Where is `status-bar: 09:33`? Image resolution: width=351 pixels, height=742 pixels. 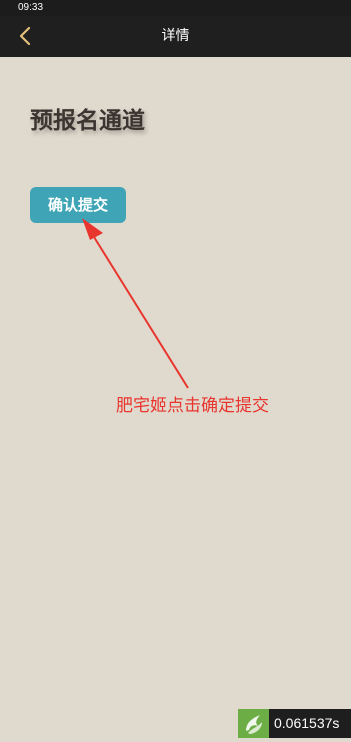
status-bar: 09:33 is located at coordinates (175, 8).